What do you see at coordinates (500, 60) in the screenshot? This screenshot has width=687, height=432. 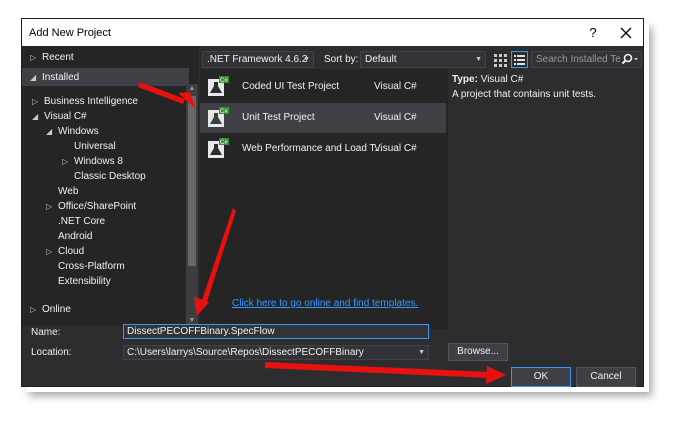 I see `grid-view-icon` at bounding box center [500, 60].